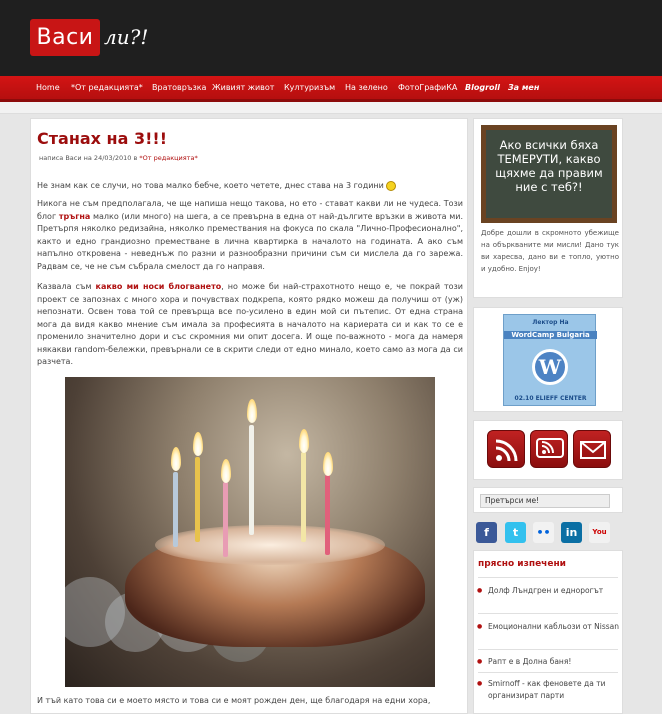 This screenshot has width=662, height=714. Describe the element at coordinates (592, 449) in the screenshot. I see `email-icon` at that location.